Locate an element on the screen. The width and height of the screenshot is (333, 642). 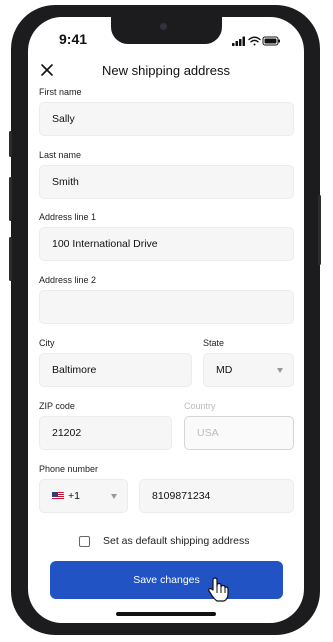
address-line-2-field is located at coordinates (166, 307).